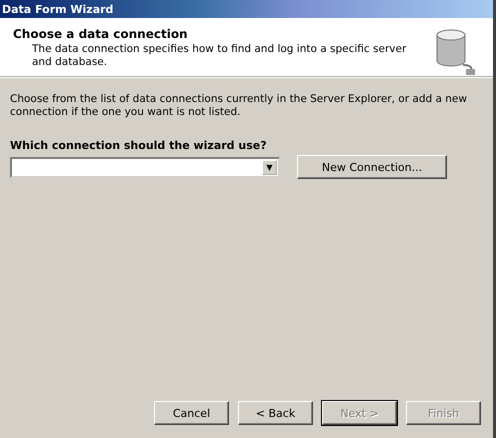  Describe the element at coordinates (239, 106) in the screenshot. I see `instruction-text: Choose from the list of data connections currently in the Server Explorer, or add a new connection if the one you want is not listed.` at that location.